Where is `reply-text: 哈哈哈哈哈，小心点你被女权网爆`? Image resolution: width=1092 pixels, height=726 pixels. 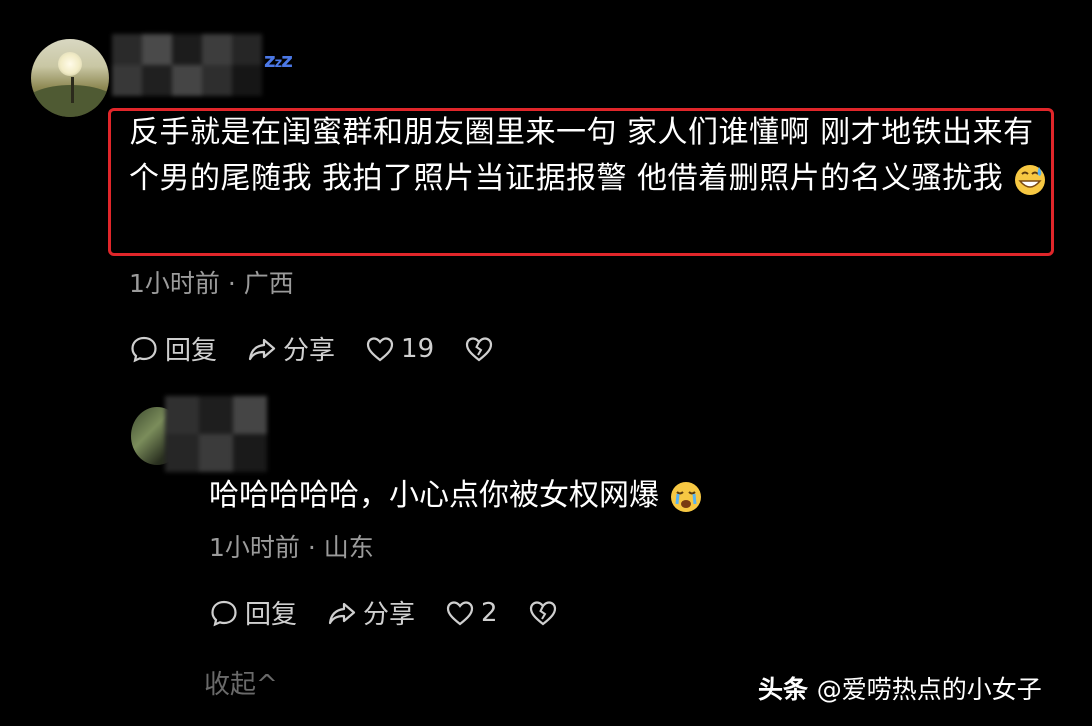
reply-text: 哈哈哈哈哈，小心点你被女权网爆 is located at coordinates (456, 496).